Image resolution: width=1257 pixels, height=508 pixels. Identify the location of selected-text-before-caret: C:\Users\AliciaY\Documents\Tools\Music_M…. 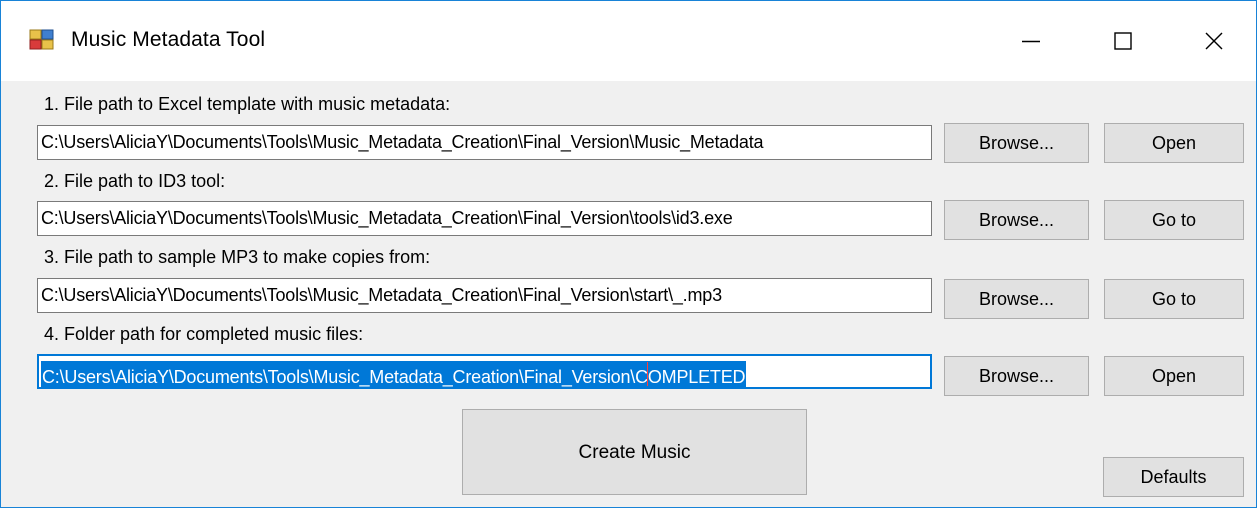
(345, 377).